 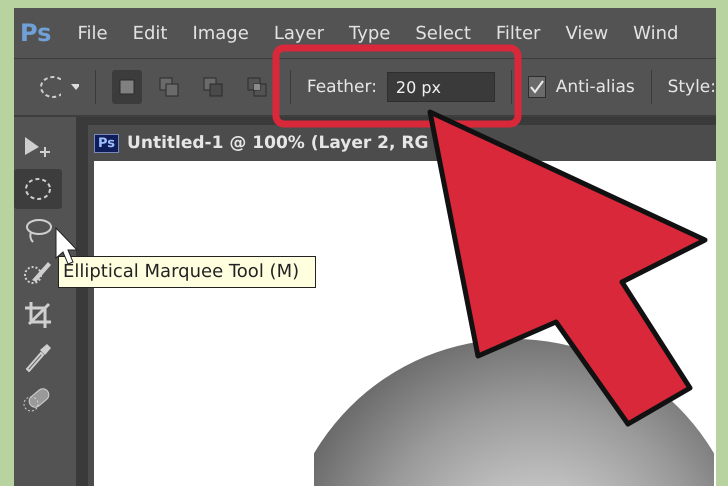 What do you see at coordinates (443, 33) in the screenshot?
I see `menu-item: Select` at bounding box center [443, 33].